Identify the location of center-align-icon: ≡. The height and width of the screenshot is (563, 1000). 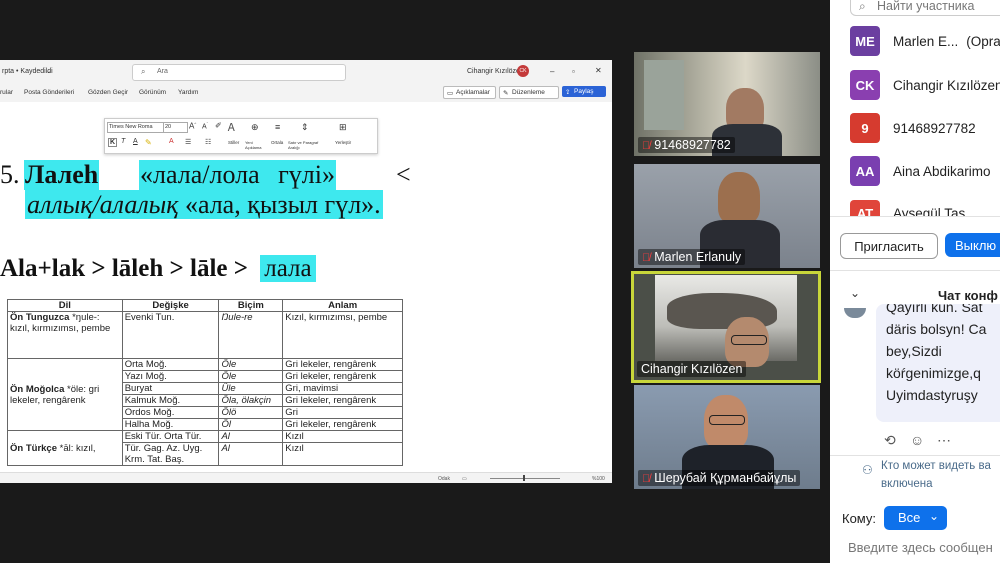
(277, 127).